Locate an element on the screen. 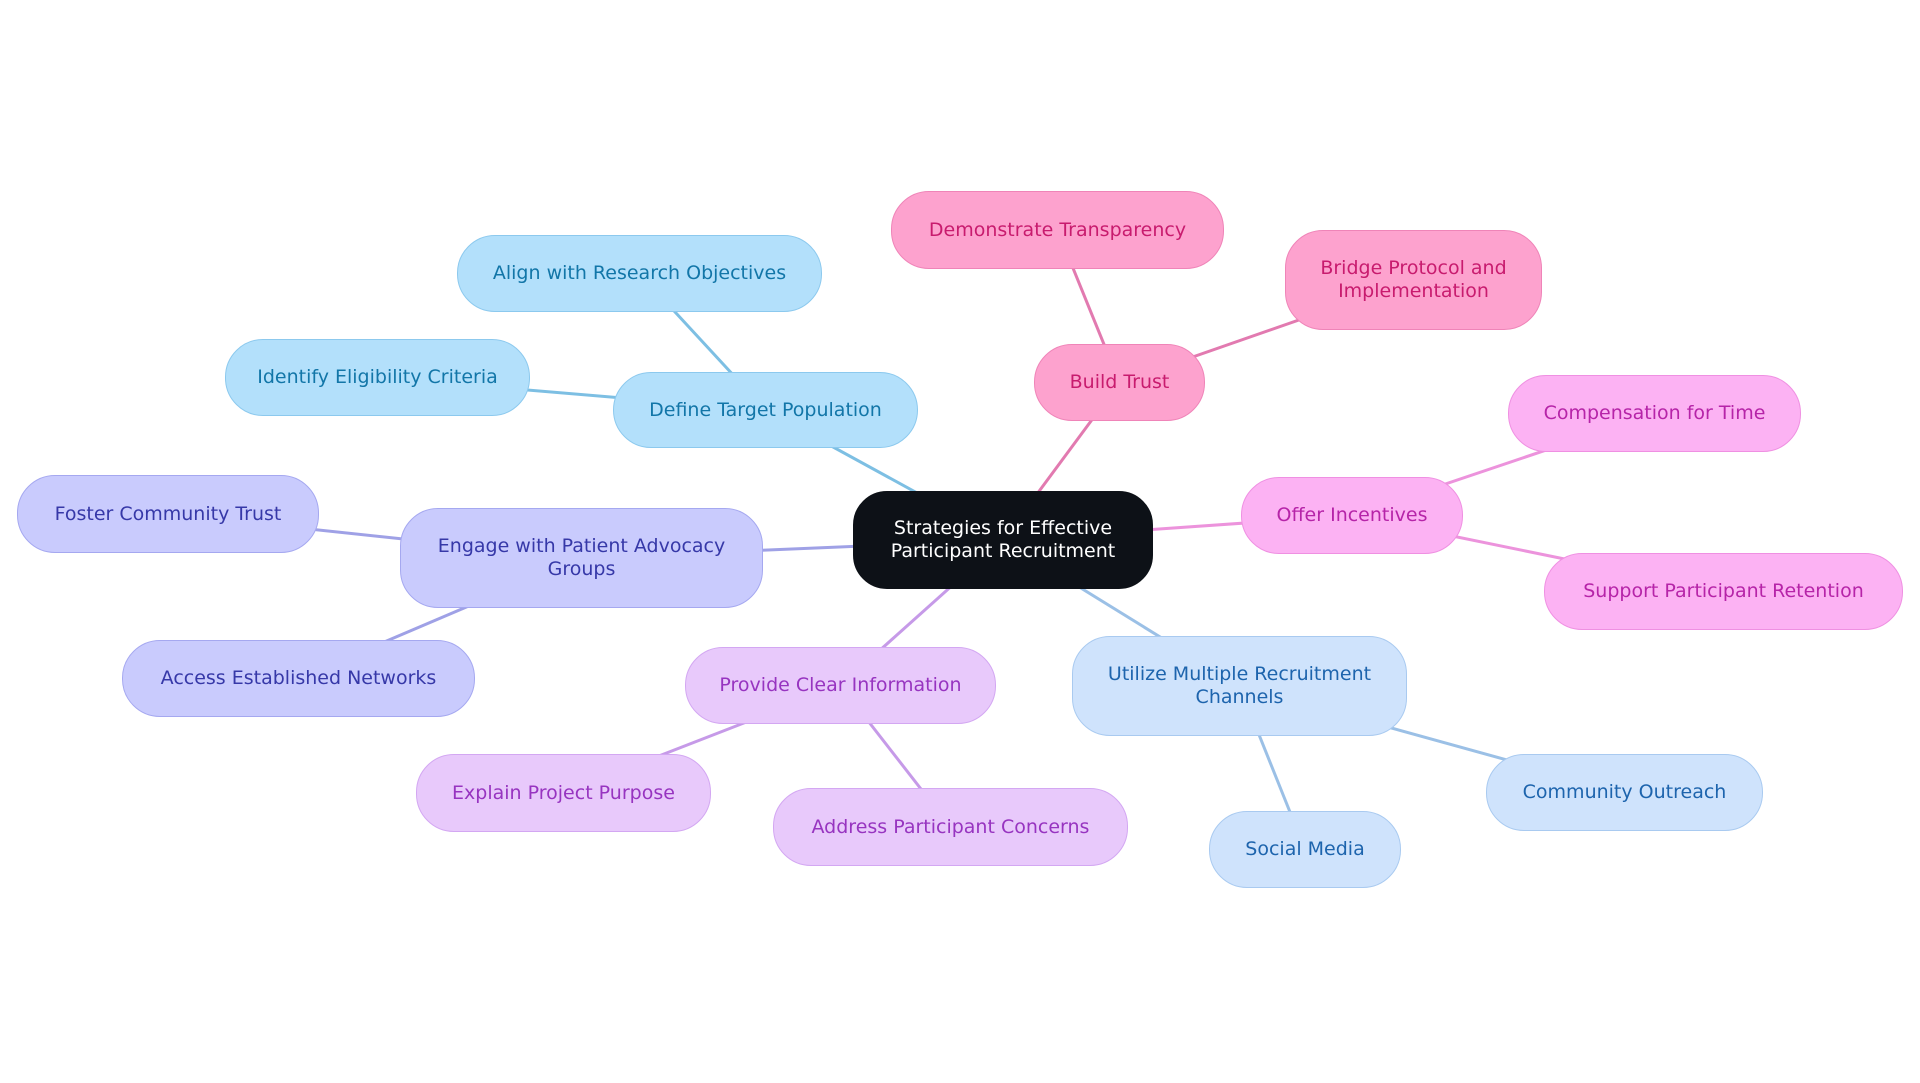  node-transparency: Demonstrate Transparency is located at coordinates (1057, 230).